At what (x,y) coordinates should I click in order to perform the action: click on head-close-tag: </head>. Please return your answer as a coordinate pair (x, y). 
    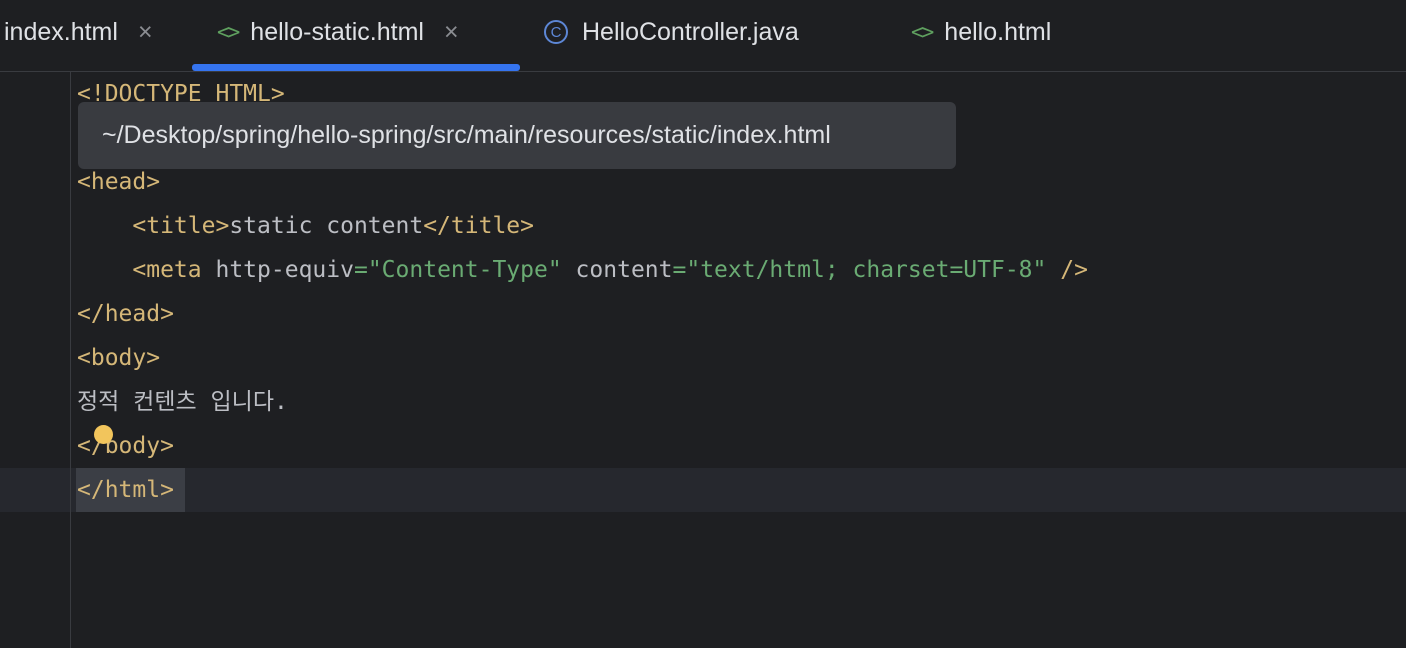
    Looking at the image, I should click on (125, 314).